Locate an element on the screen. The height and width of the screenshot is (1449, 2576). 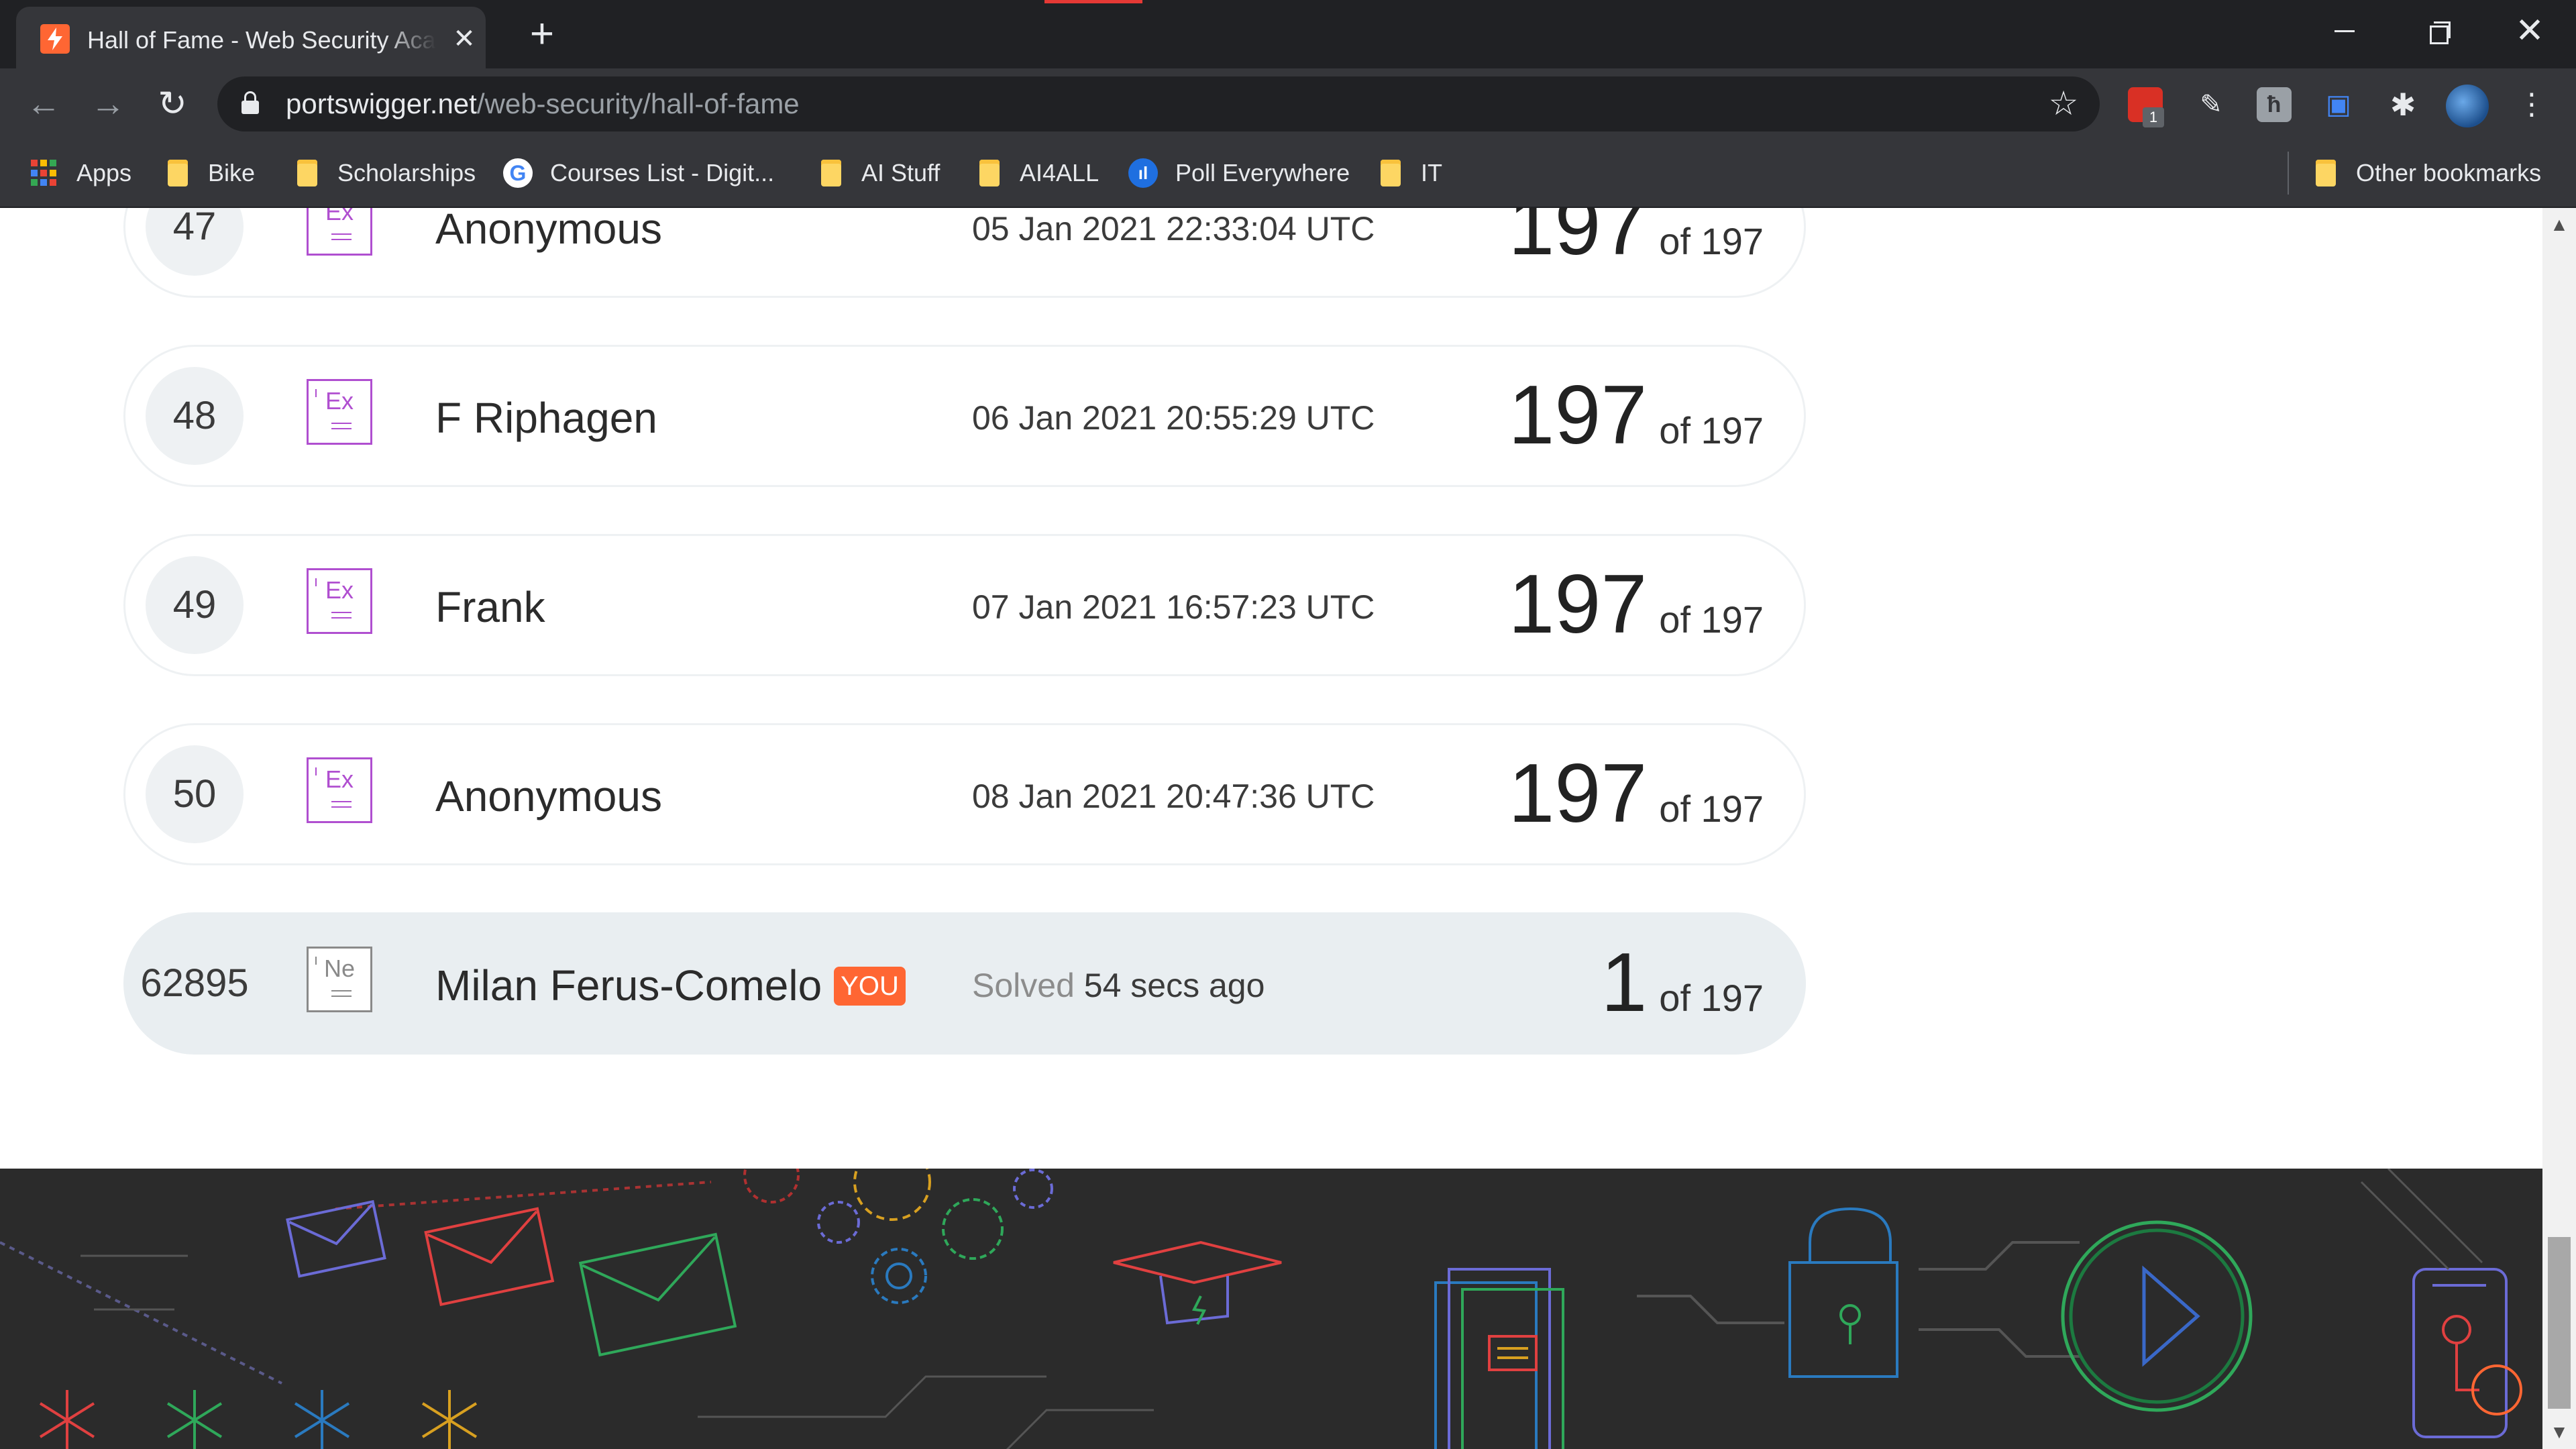
completion-time: 05 Jan 2021 22:33:04 UTC is located at coordinates (1173, 229).